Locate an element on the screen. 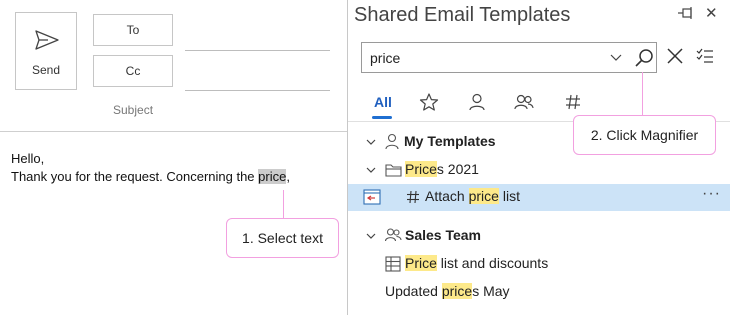 The height and width of the screenshot is (315, 730). tree-label-price-list: Price list and discounts is located at coordinates (476, 263).